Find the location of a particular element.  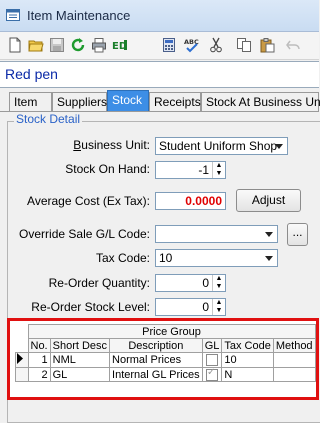

table-row: 1 NML Normal Prices 10 is located at coordinates (165, 360).